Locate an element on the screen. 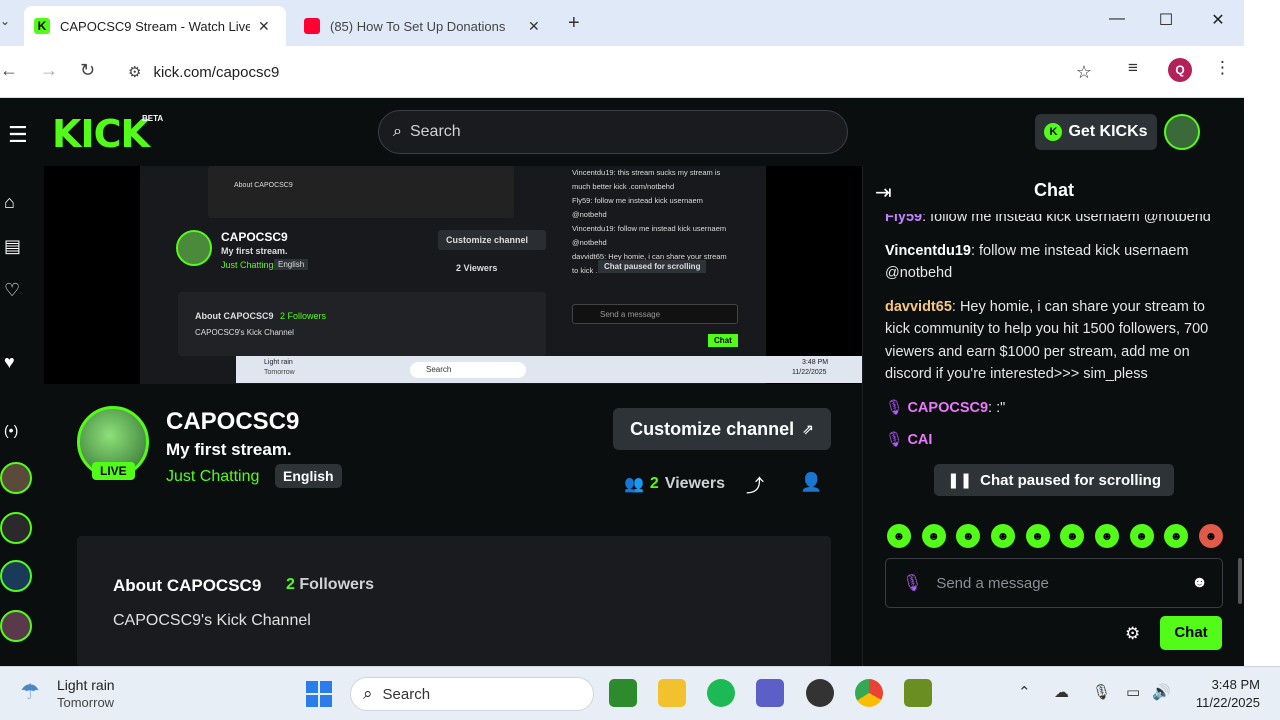 This screenshot has height=720, width=1280. spotify-icon is located at coordinates (721, 693).